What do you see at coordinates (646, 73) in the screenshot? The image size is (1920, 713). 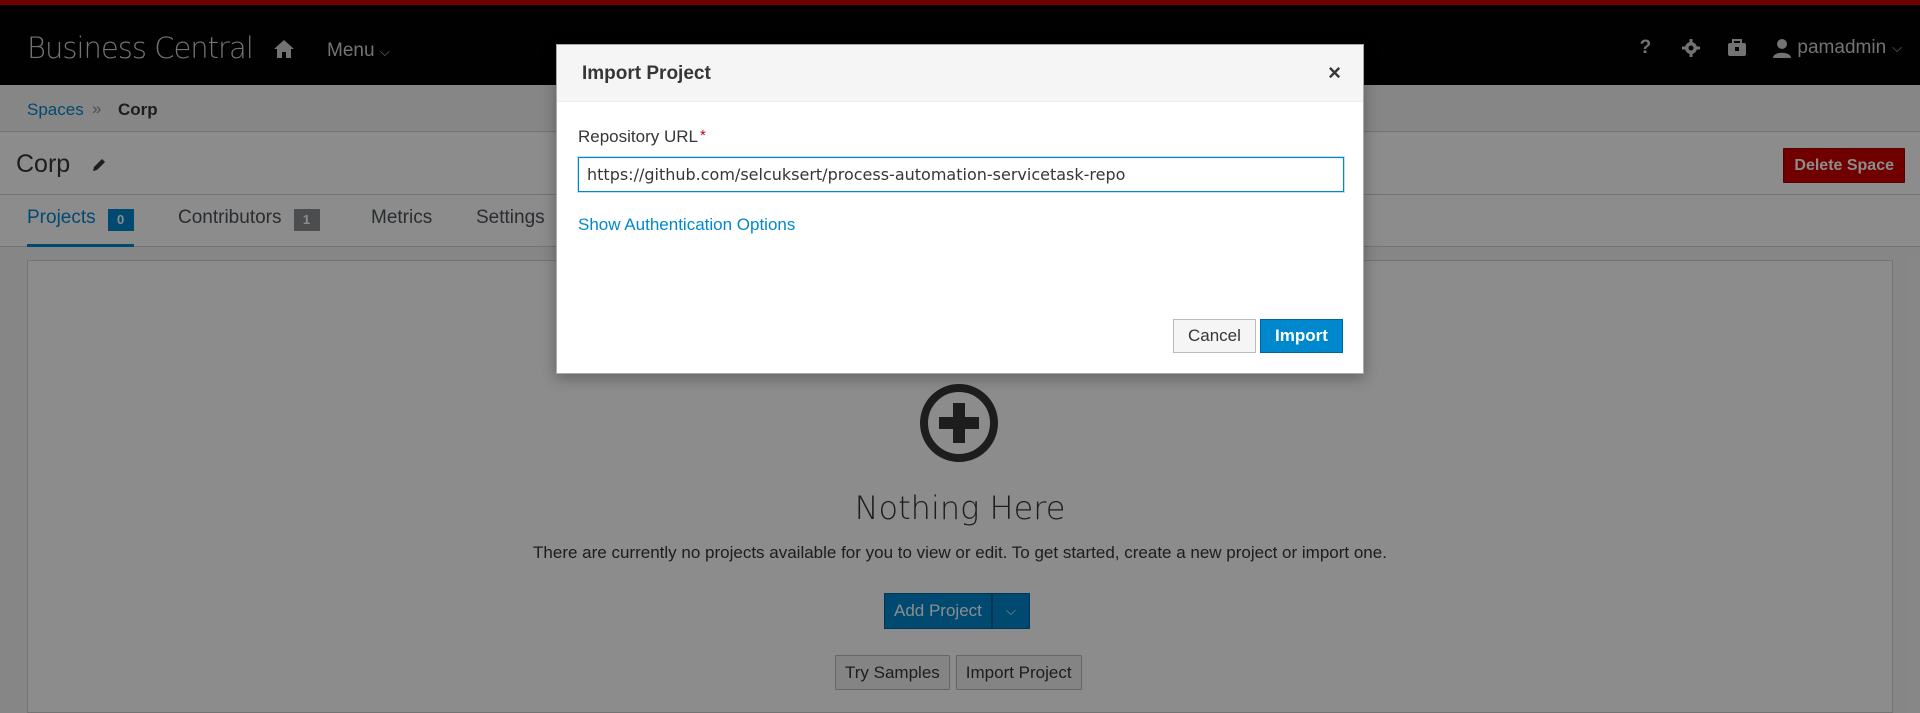 I see `modal-title: Import Project` at bounding box center [646, 73].